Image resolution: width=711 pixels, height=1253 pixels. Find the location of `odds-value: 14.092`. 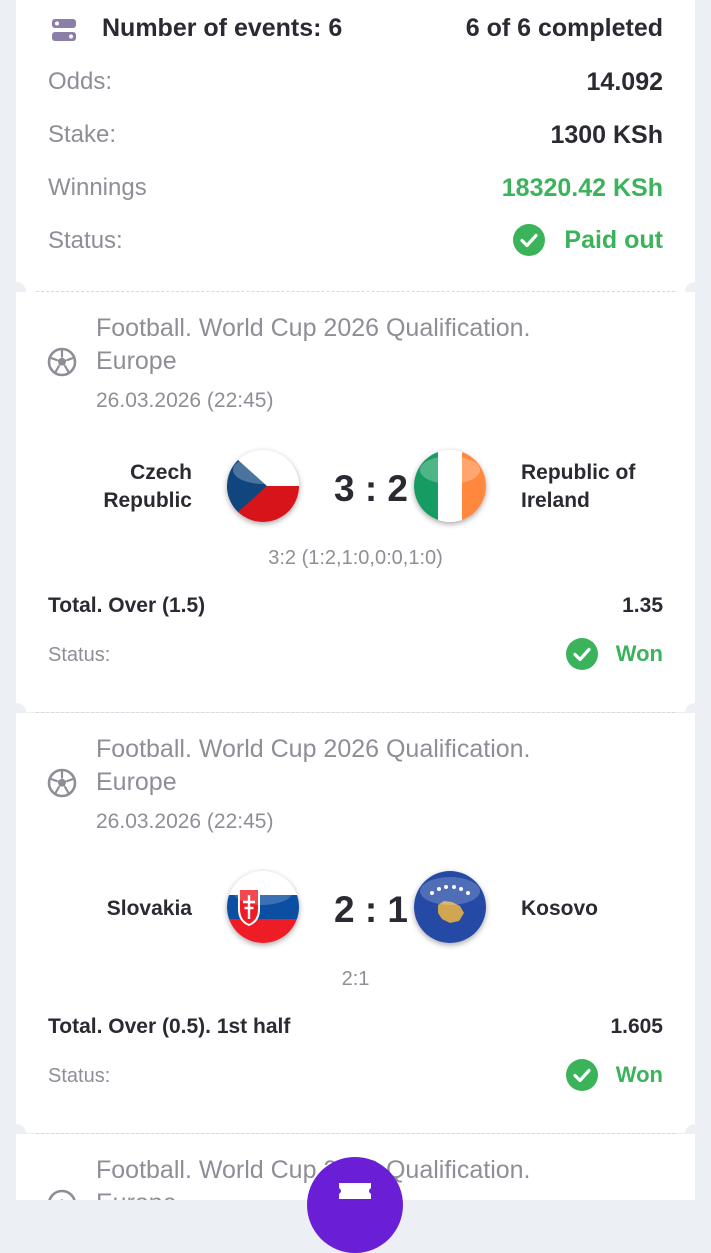

odds-value: 14.092 is located at coordinates (624, 82).